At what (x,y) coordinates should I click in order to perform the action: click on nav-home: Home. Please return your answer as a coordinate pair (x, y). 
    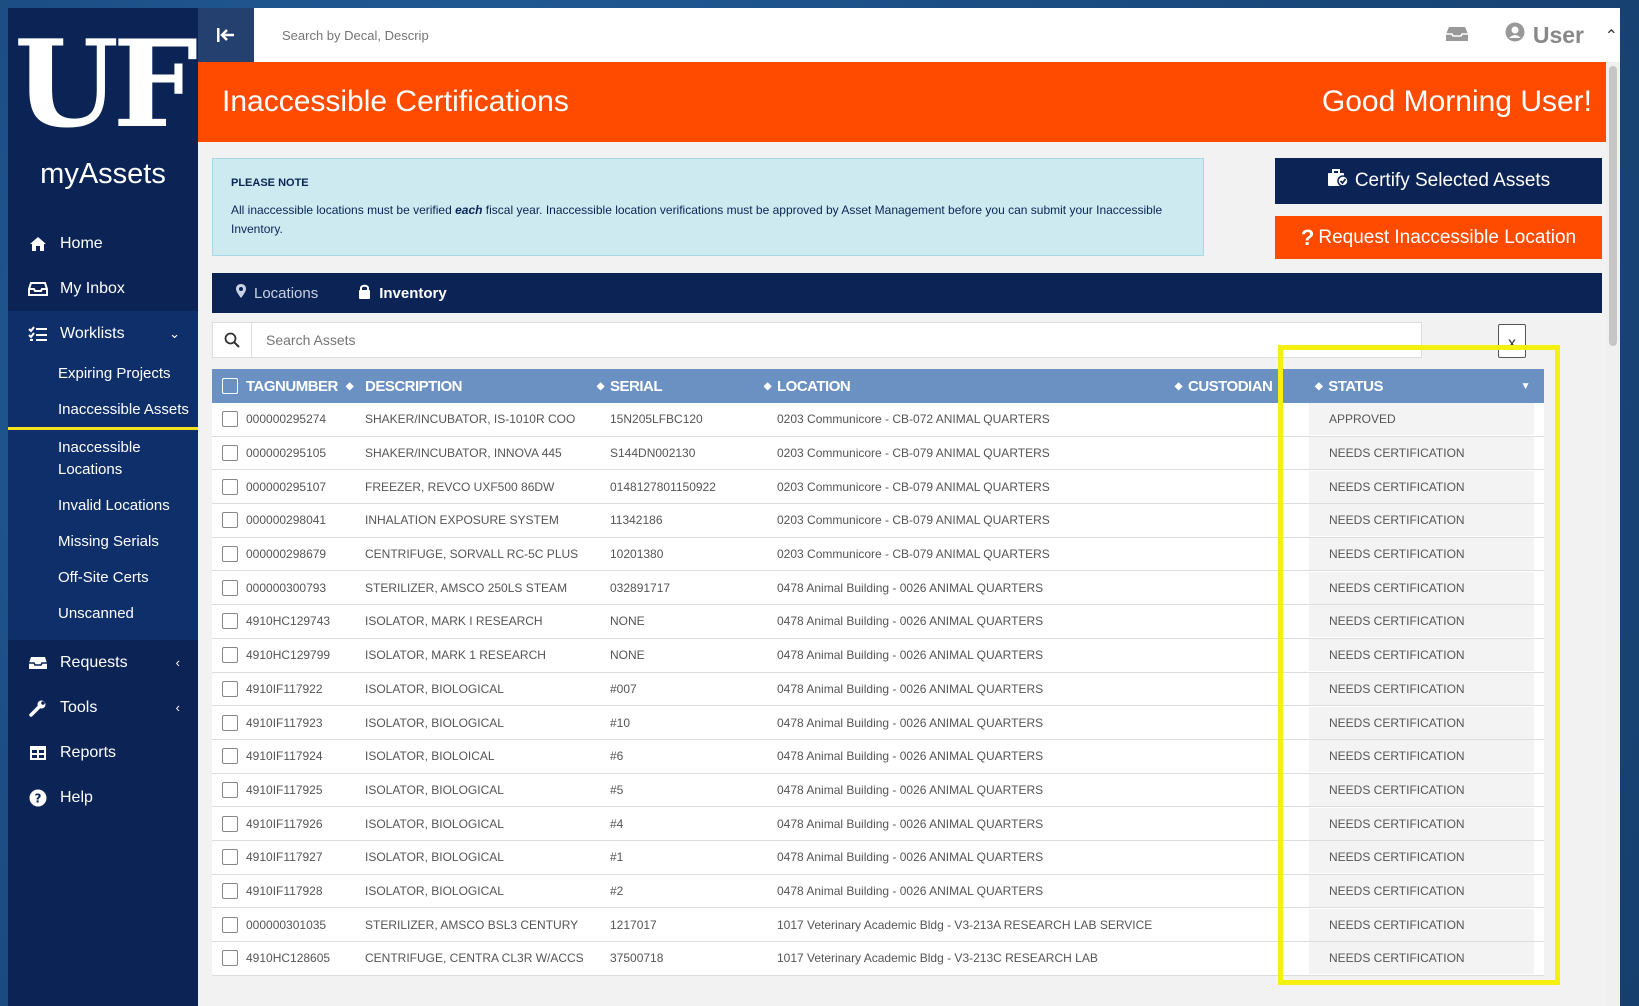
    Looking at the image, I should click on (103, 243).